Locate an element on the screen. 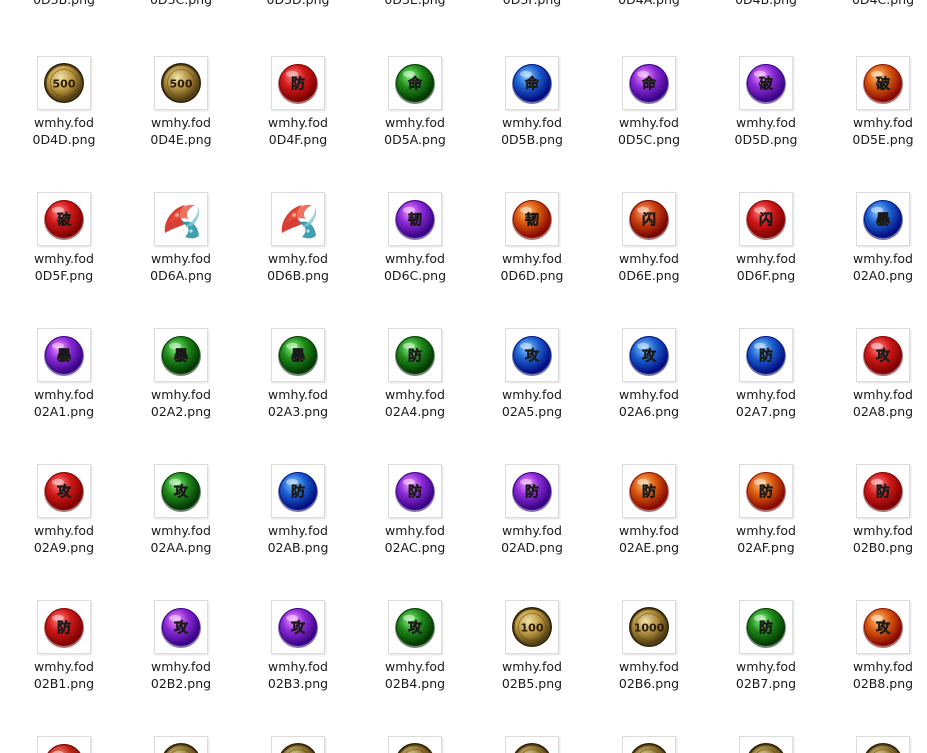 The height and width of the screenshot is (753, 927). file-item: 防 wmhy.fod 02AF.png is located at coordinates (766, 514).